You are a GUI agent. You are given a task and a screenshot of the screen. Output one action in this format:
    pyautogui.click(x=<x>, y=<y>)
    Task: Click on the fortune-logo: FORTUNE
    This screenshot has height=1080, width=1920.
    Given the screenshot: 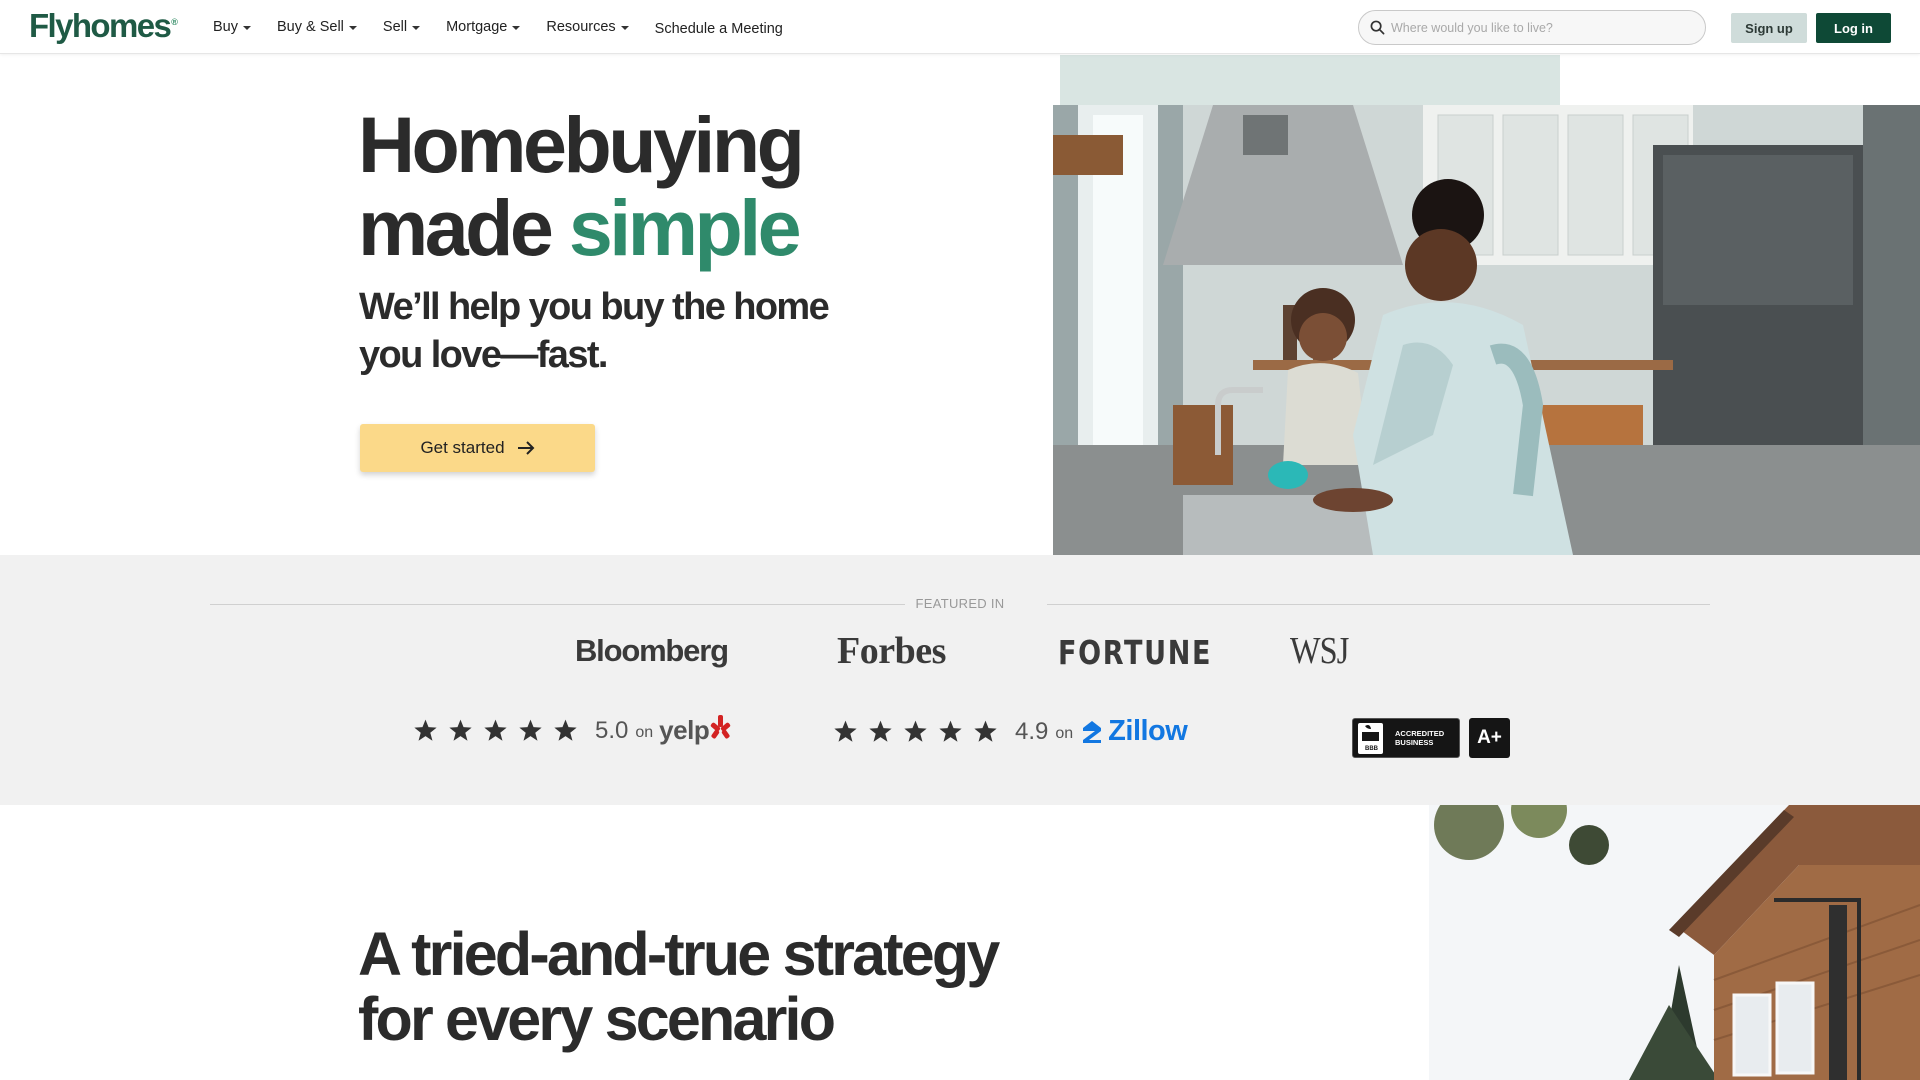 What is the action you would take?
    pyautogui.click(x=1135, y=652)
    